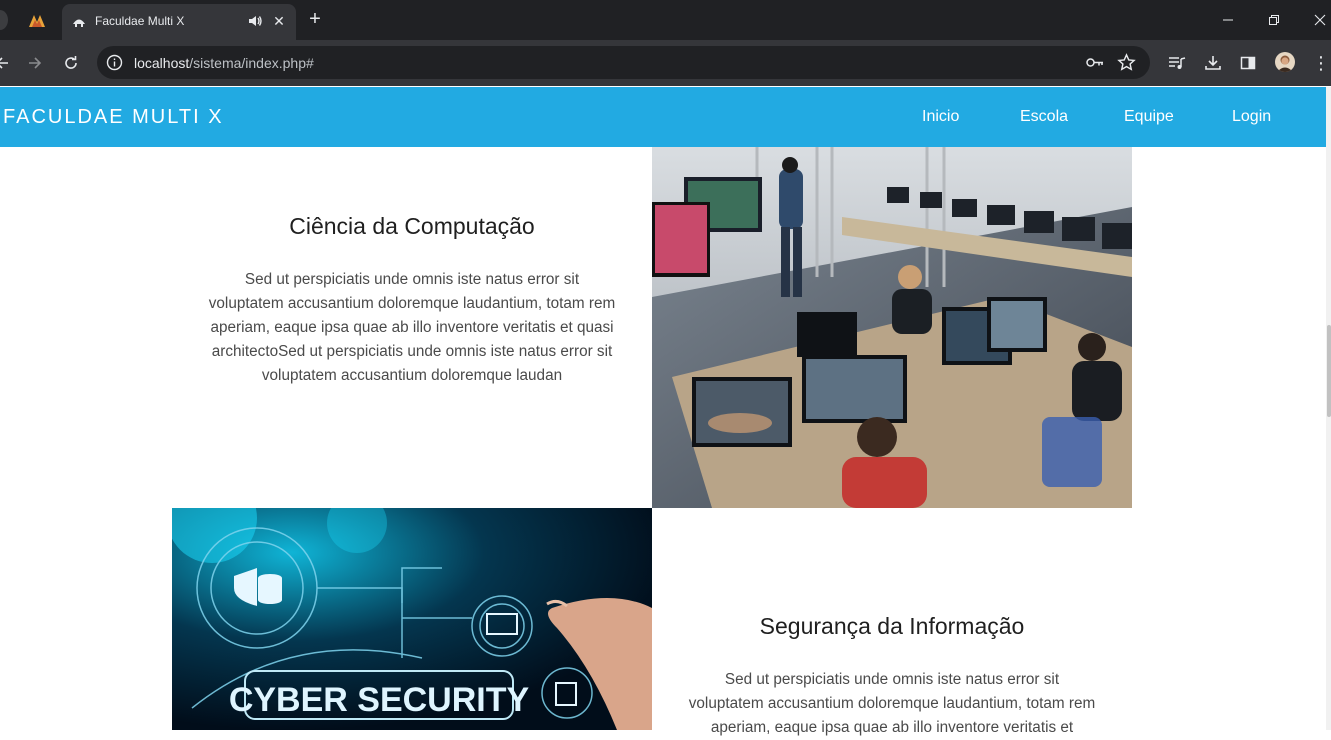 This screenshot has width=1331, height=740. What do you see at coordinates (4, 20) in the screenshot?
I see `previous-tab-stub` at bounding box center [4, 20].